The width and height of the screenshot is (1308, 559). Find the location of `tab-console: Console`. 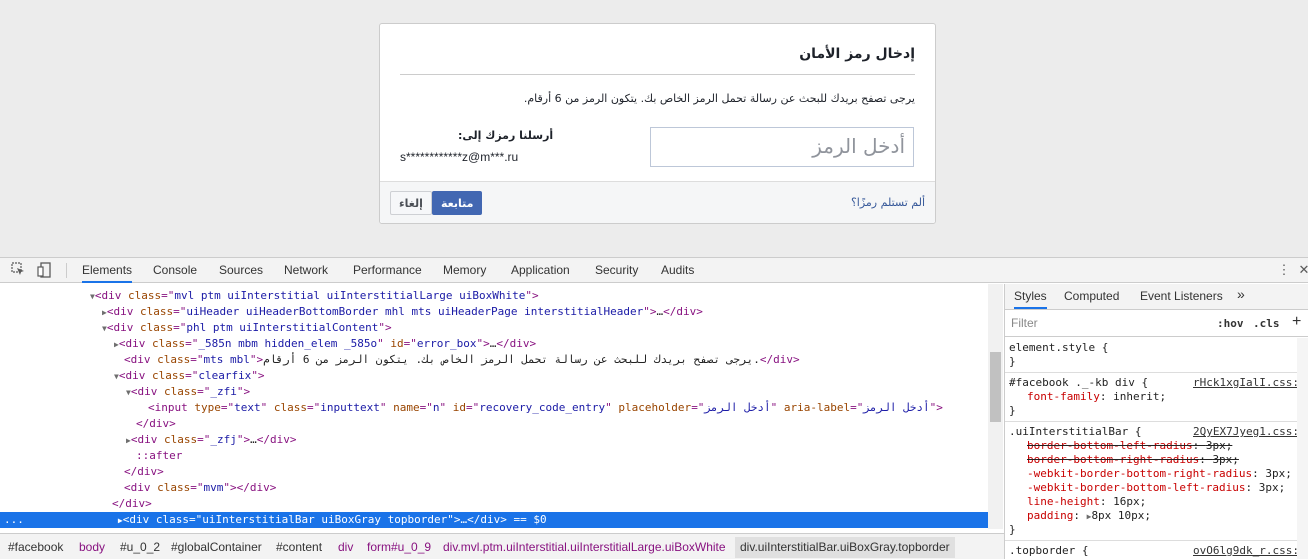

tab-console: Console is located at coordinates (175, 270).